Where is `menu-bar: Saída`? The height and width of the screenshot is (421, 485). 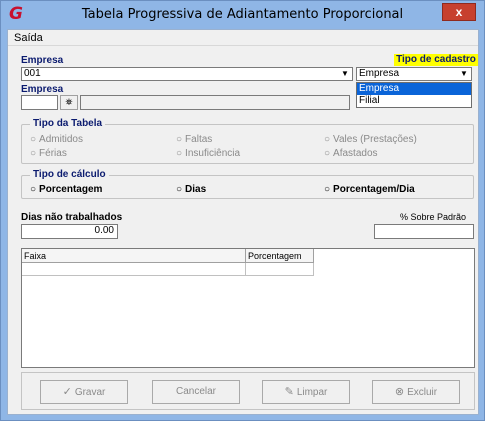 menu-bar: Saída is located at coordinates (243, 38).